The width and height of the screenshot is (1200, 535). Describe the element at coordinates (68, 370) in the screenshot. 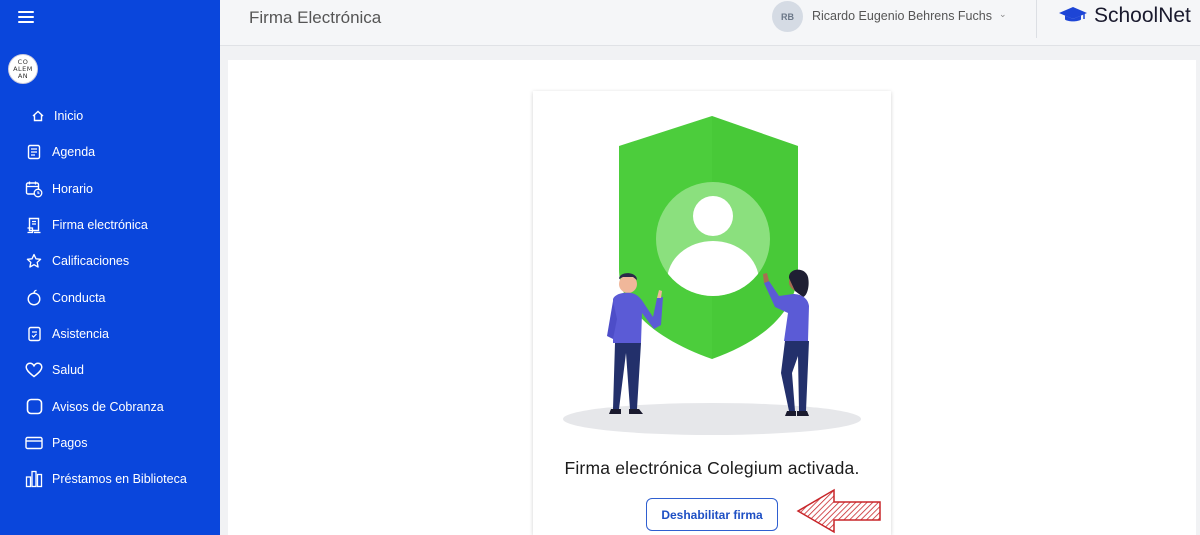

I see `sidebar-item-label: Salud` at that location.